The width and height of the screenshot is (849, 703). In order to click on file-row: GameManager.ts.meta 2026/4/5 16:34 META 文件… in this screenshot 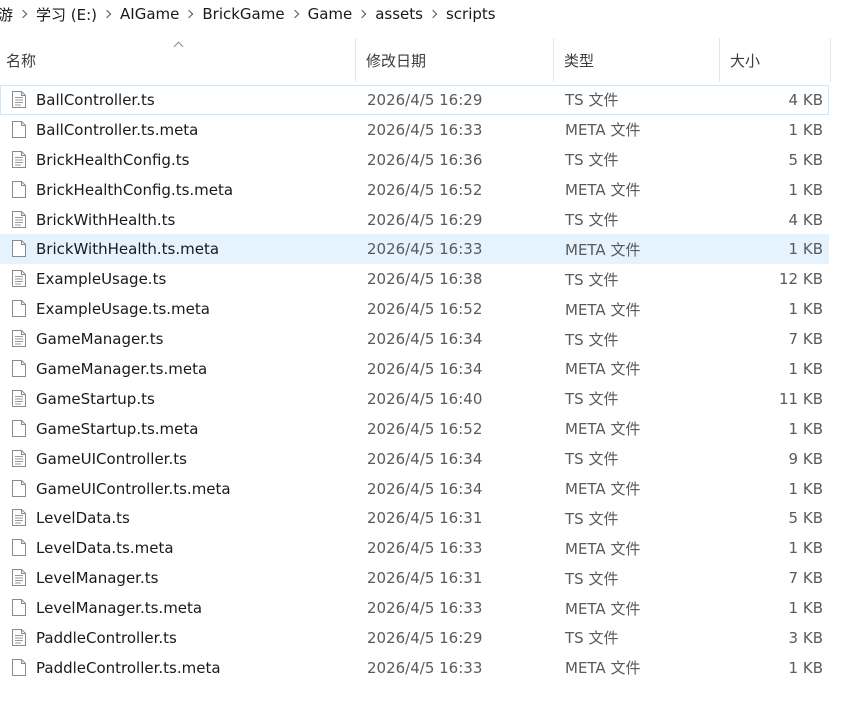, I will do `click(414, 369)`.